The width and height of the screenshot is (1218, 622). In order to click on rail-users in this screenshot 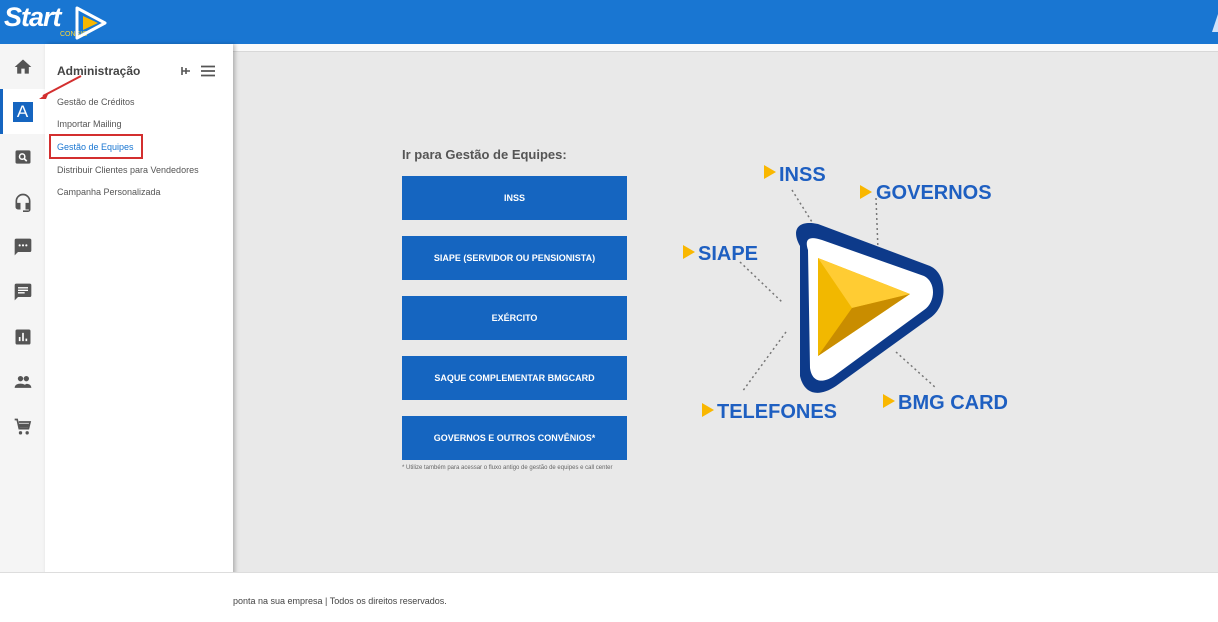, I will do `click(22, 381)`.